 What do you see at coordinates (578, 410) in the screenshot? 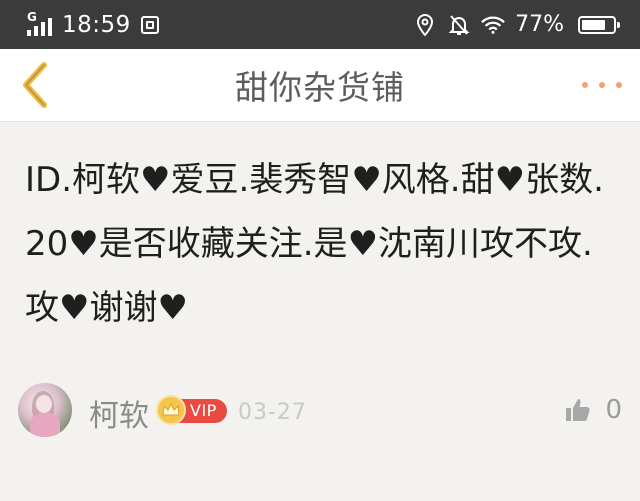
I see `thumbs-up-icon` at bounding box center [578, 410].